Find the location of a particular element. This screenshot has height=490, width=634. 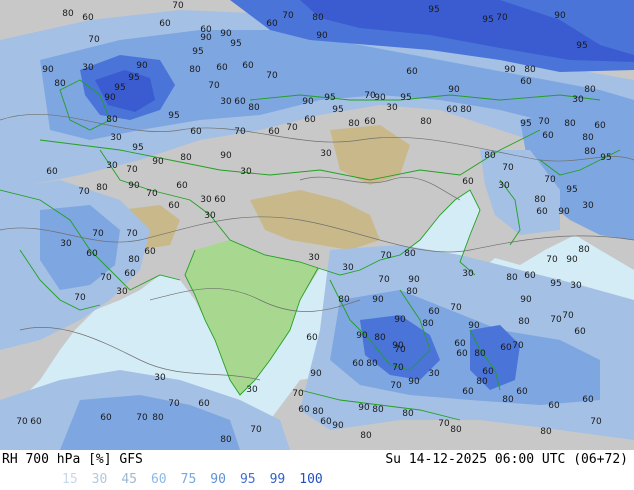

legend-item: 99 is located at coordinates (277, 479).